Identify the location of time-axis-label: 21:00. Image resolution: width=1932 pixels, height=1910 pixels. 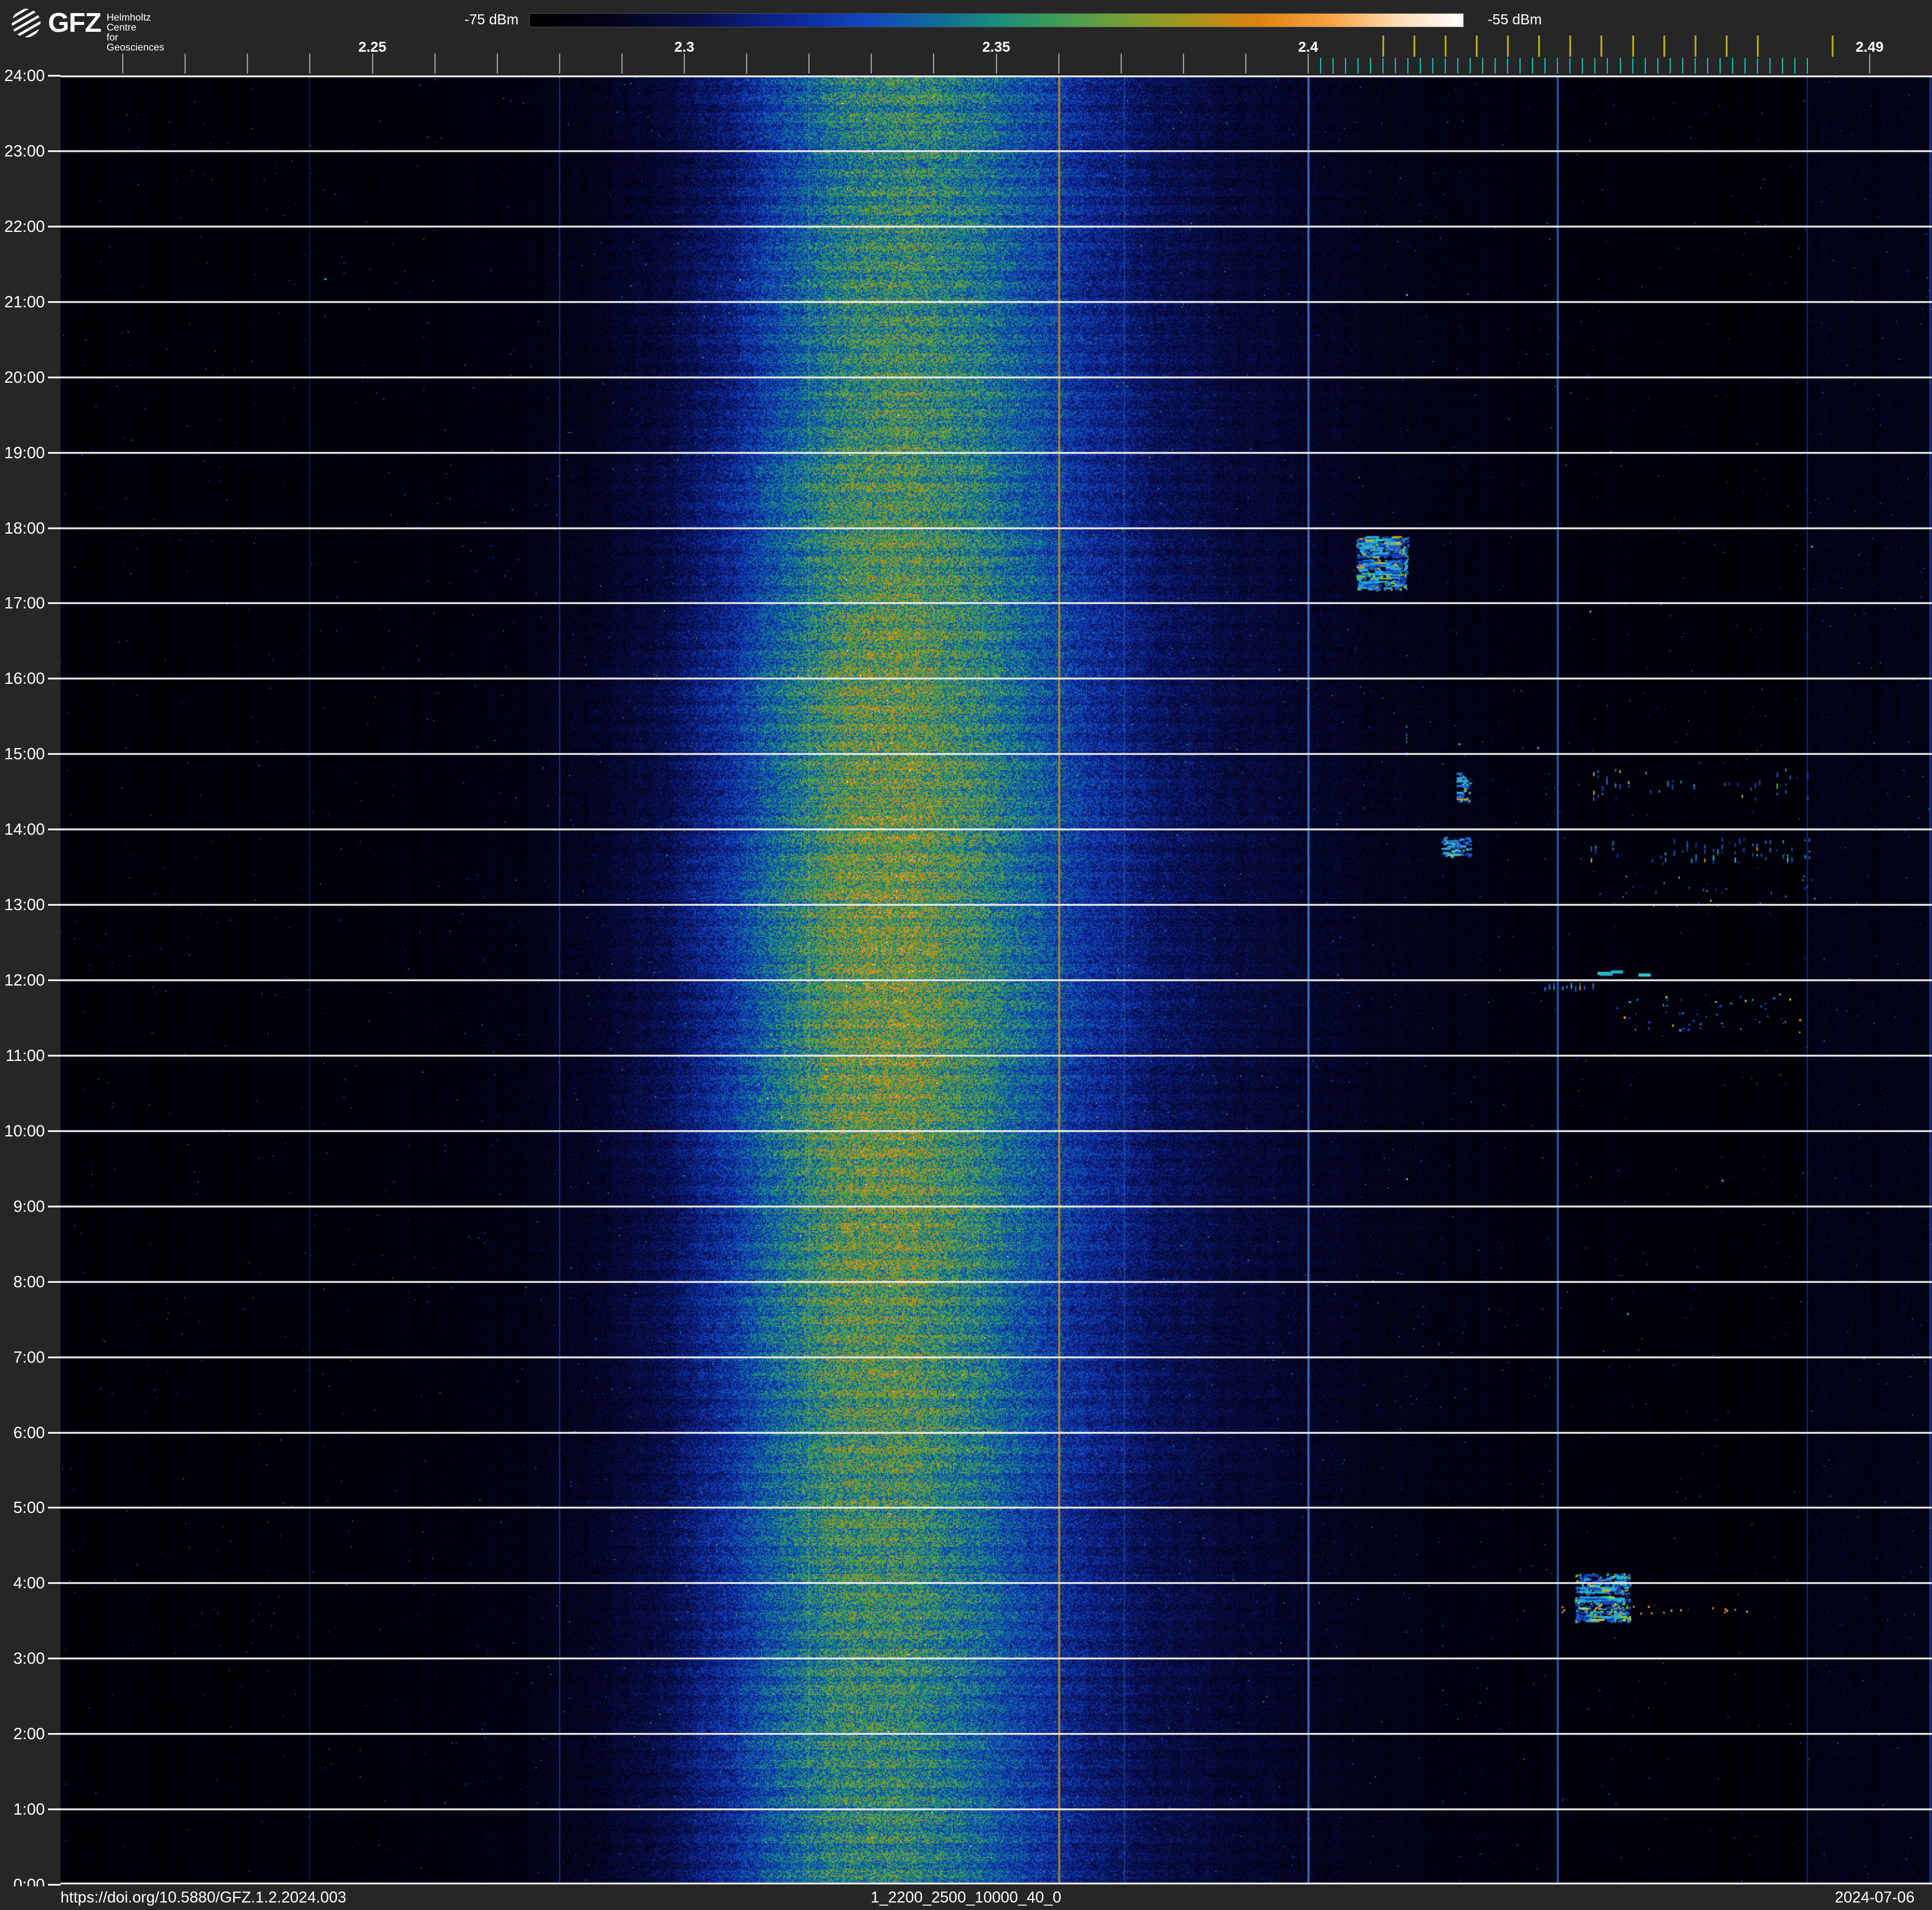
(24, 301).